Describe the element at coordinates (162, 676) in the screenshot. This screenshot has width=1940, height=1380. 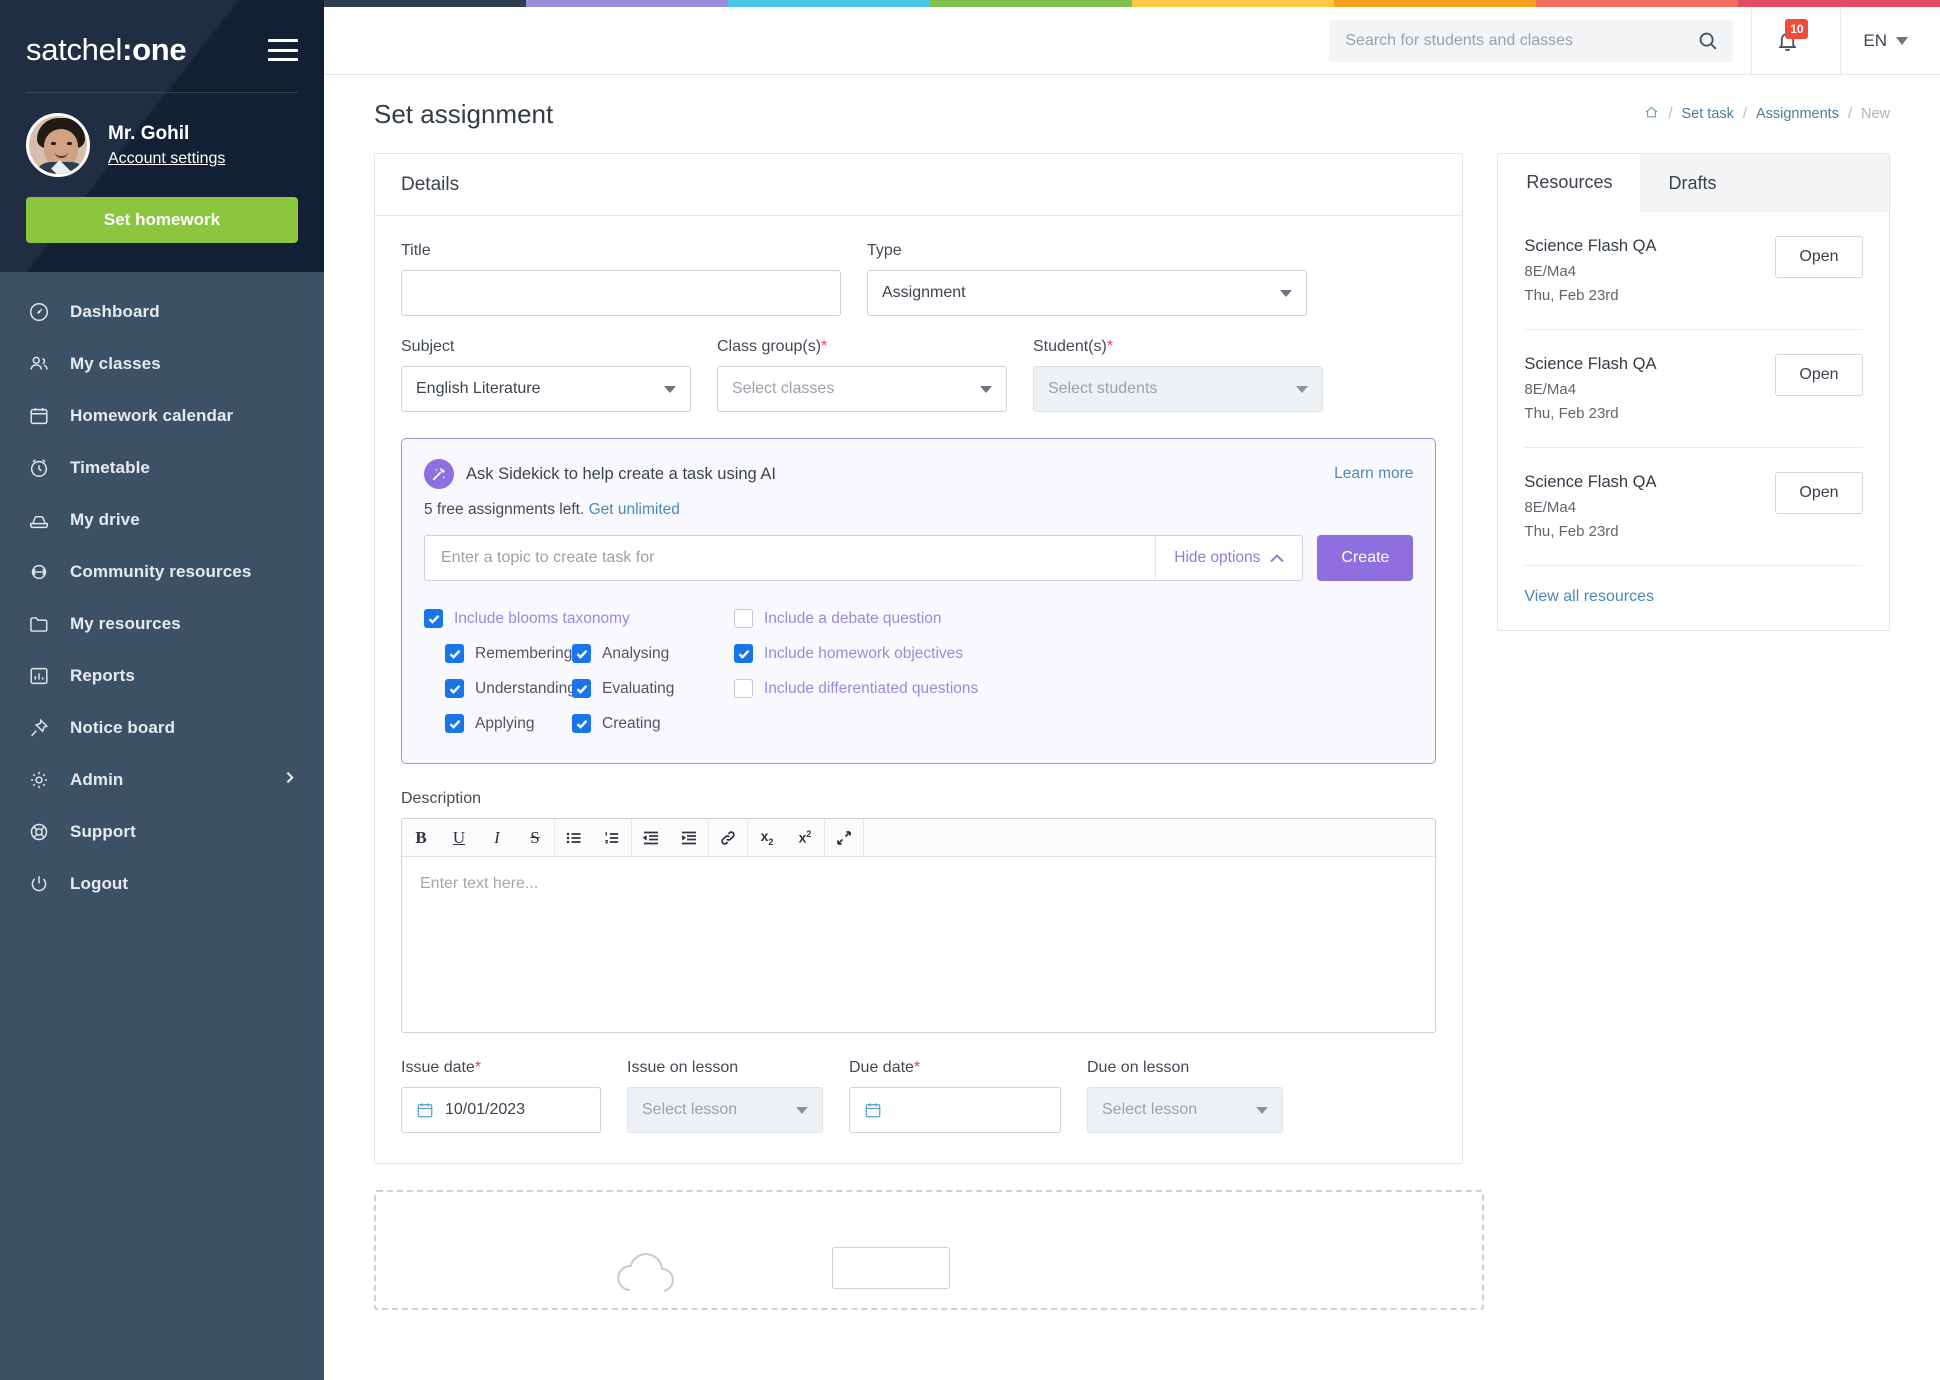
I see `sidebar-item-reports: Reports` at that location.